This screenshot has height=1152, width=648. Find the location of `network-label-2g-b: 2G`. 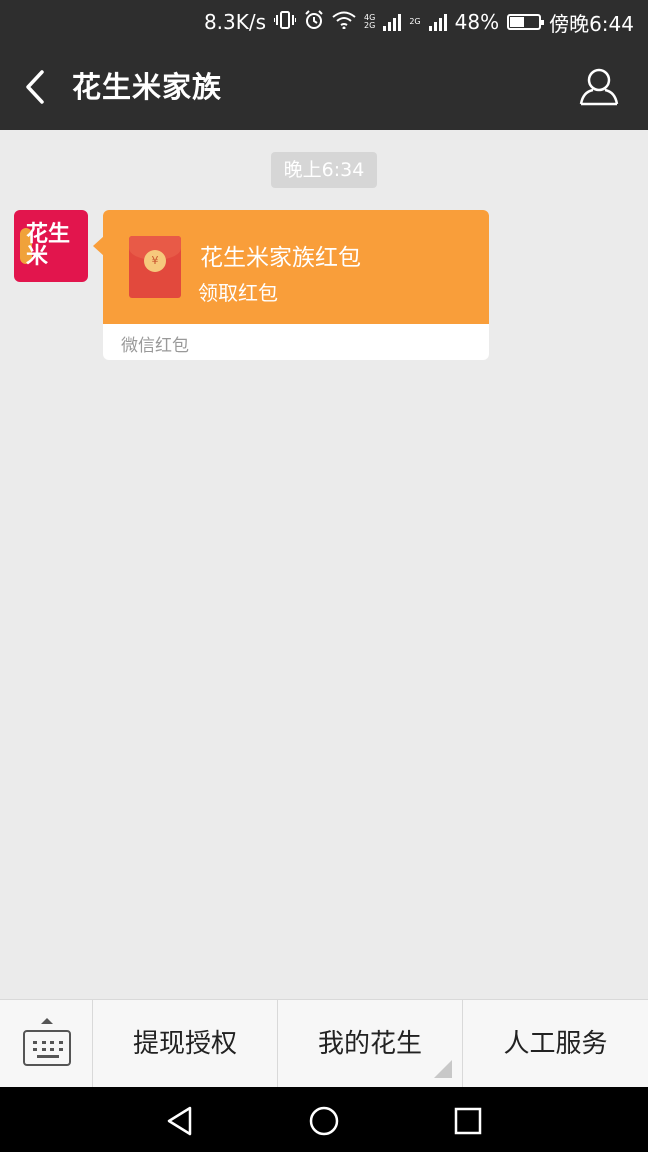

network-label-2g-b: 2G is located at coordinates (415, 21).